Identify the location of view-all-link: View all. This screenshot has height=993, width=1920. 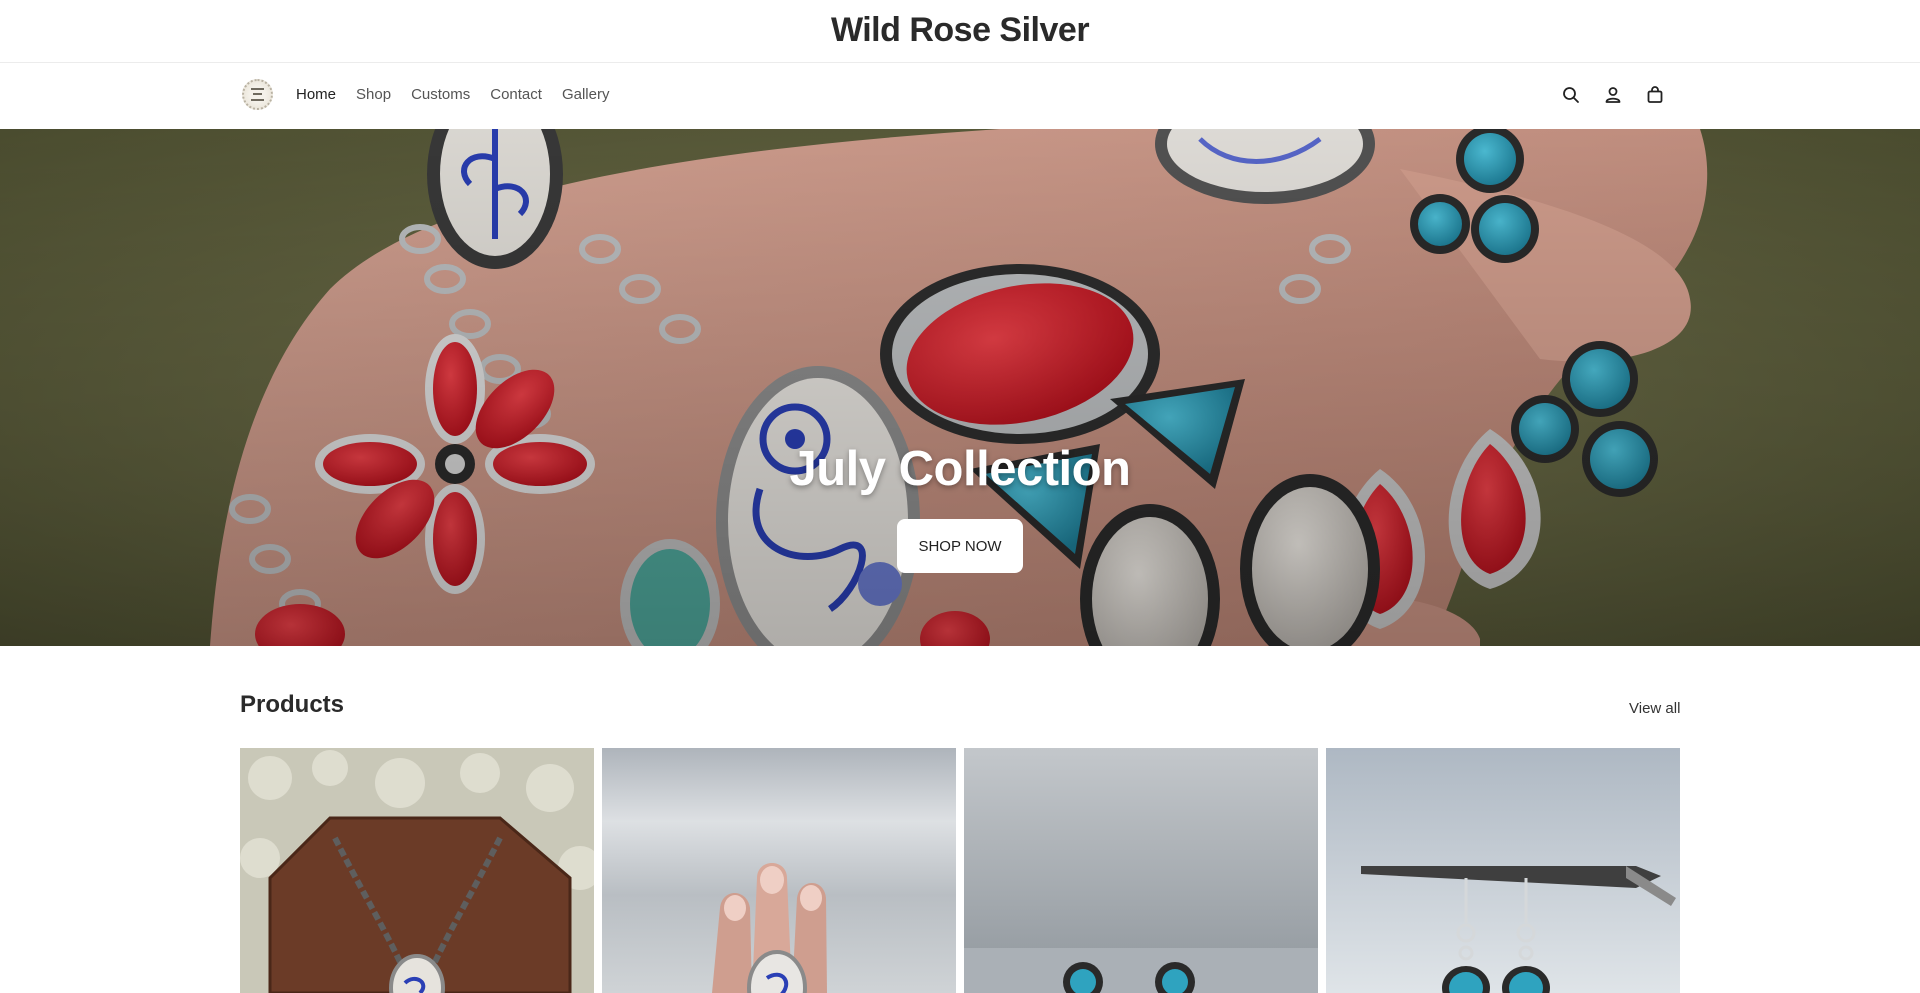
(1654, 708).